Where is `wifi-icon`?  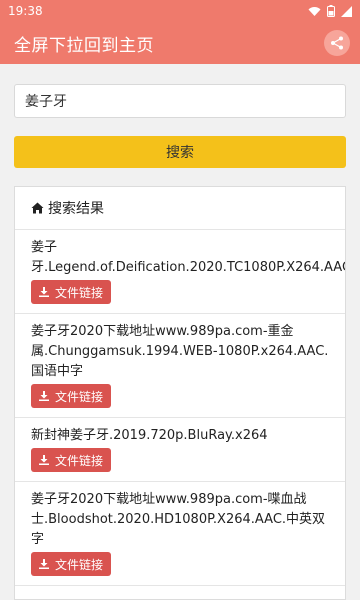 wifi-icon is located at coordinates (314, 11).